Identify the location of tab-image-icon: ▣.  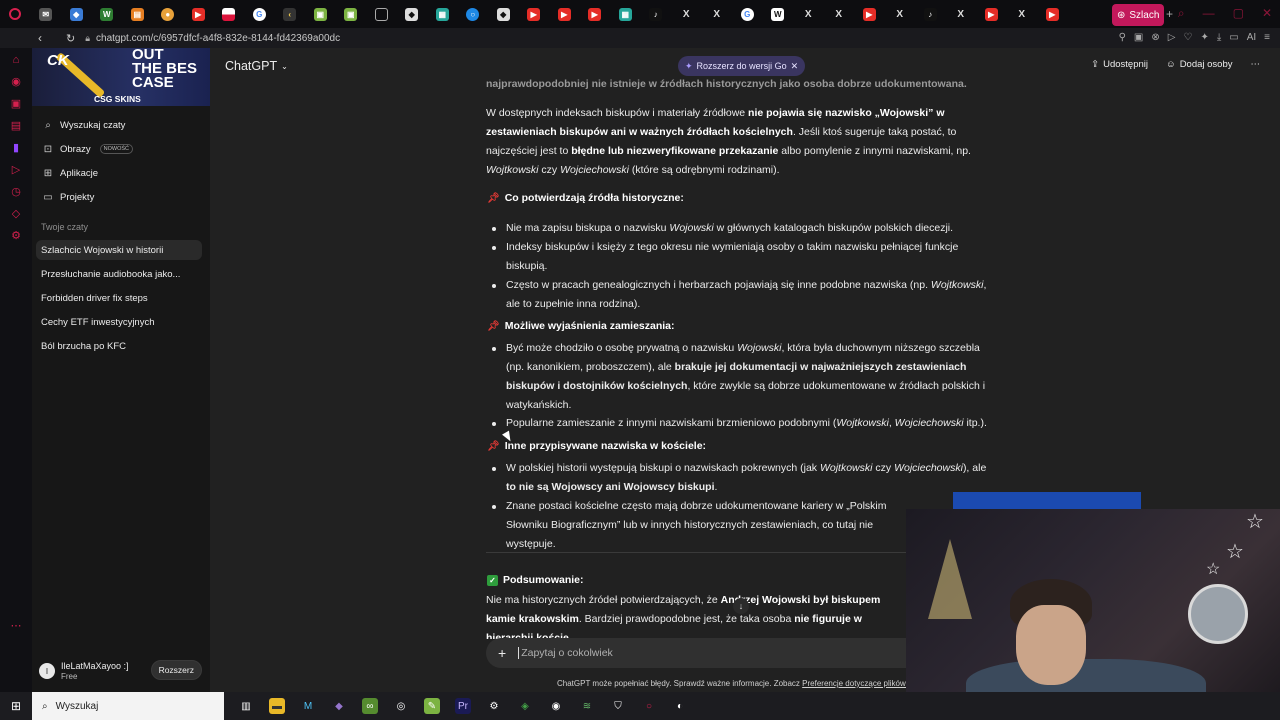
(320, 14).